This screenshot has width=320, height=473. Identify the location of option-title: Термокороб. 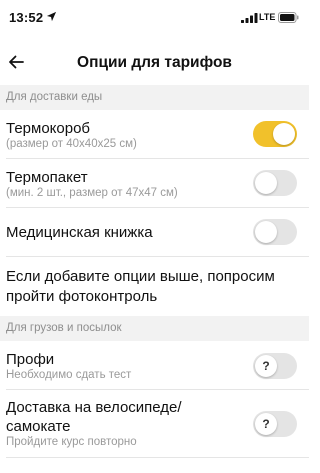
(48, 128).